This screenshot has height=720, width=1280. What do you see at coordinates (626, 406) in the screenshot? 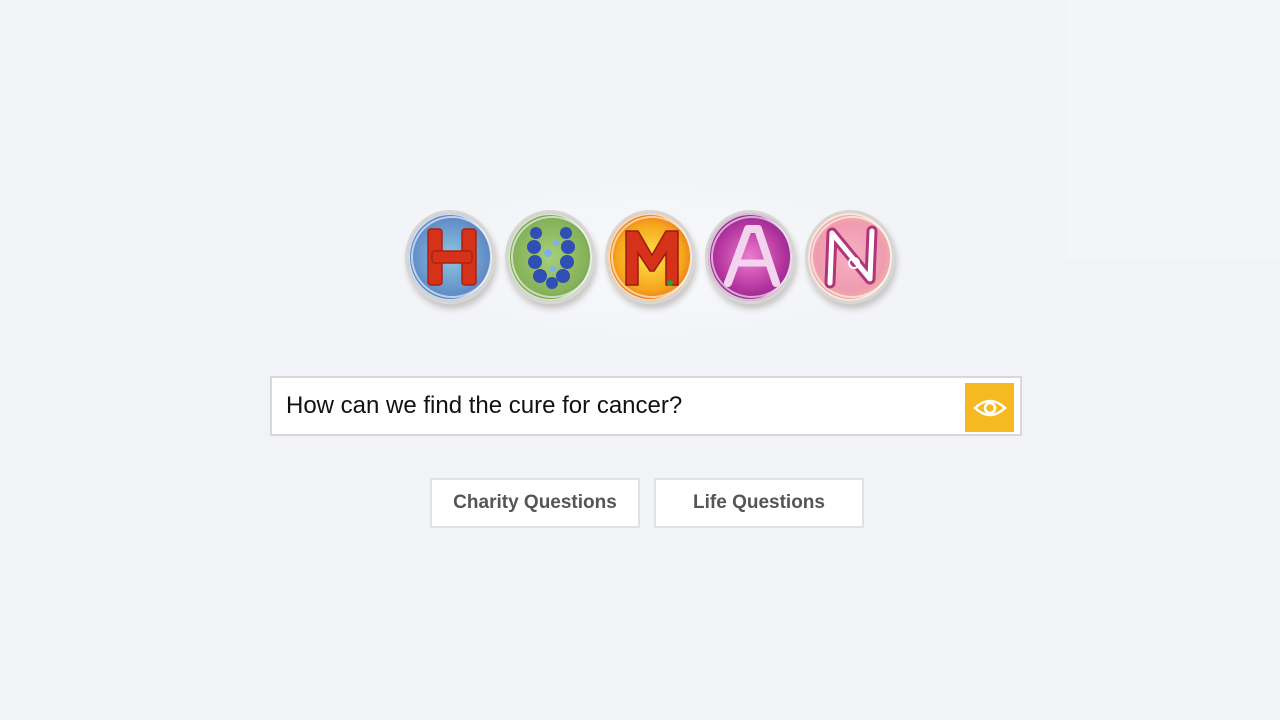
I see `search-input` at bounding box center [626, 406].